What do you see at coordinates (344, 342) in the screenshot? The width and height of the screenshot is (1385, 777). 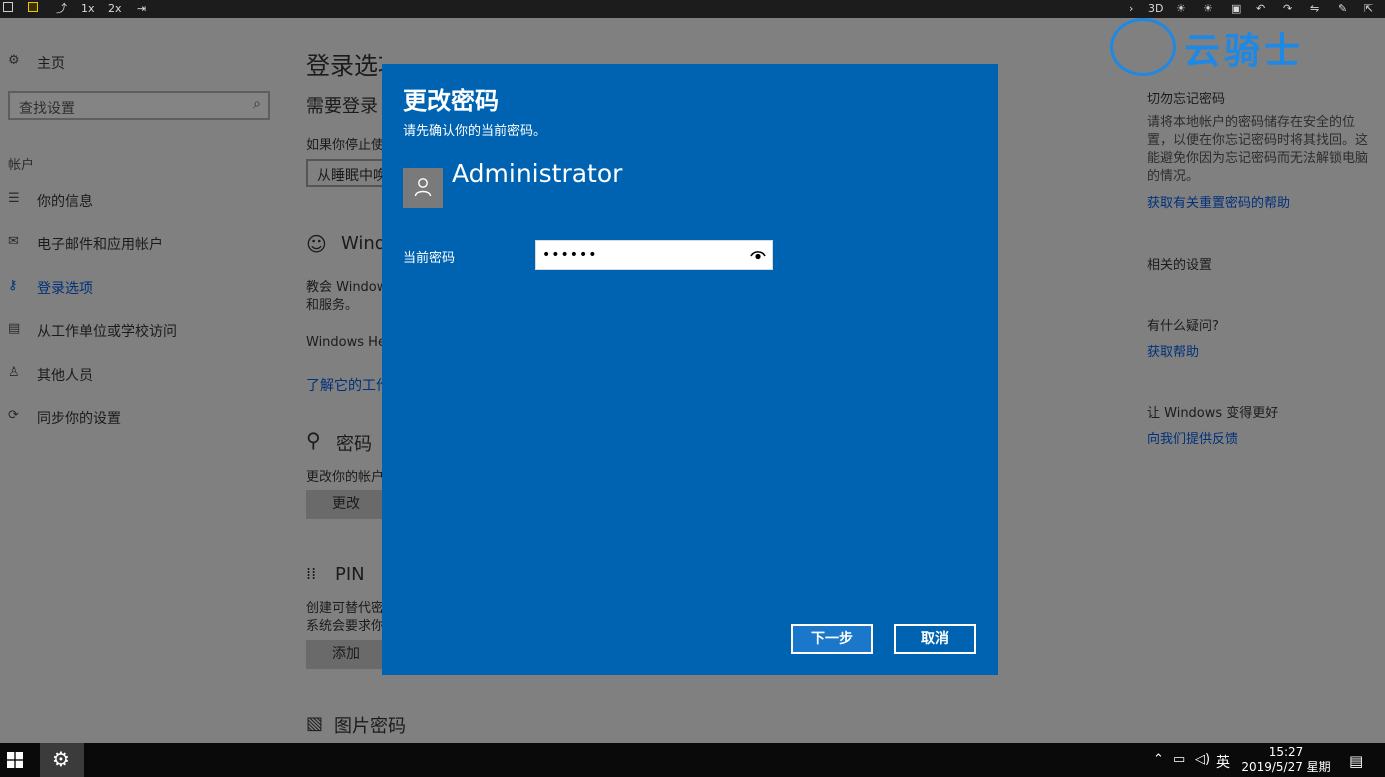 I see `hello-status: Windows He` at bounding box center [344, 342].